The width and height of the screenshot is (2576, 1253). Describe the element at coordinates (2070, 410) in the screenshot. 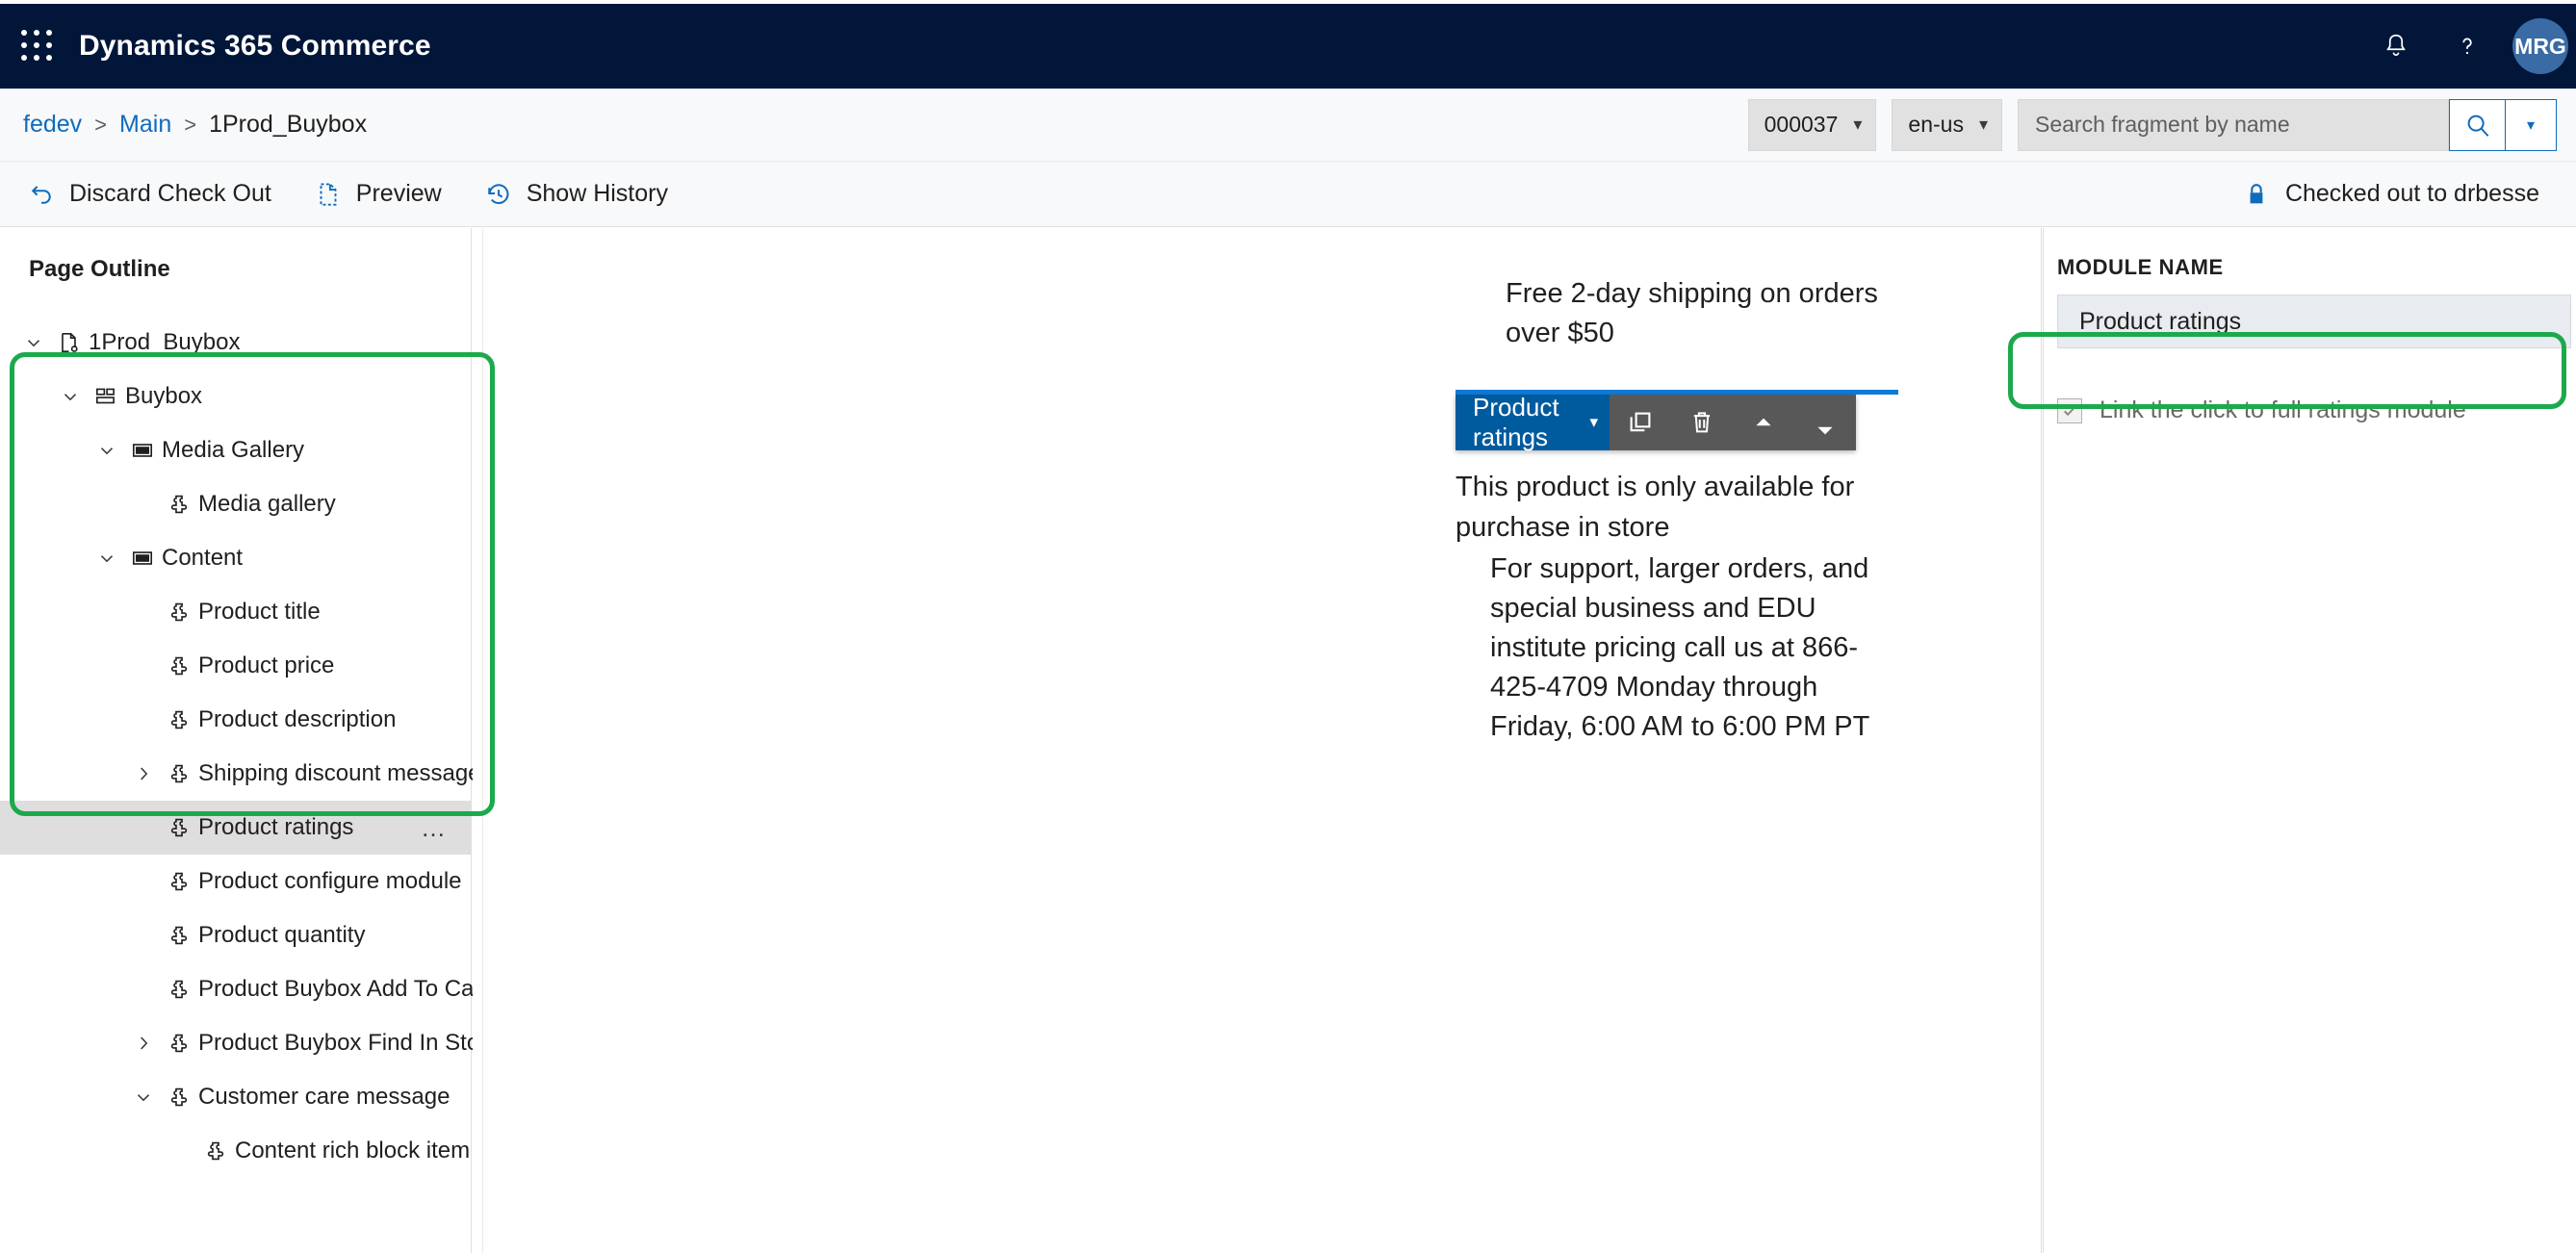

I see `checkbox-checked-icon` at that location.